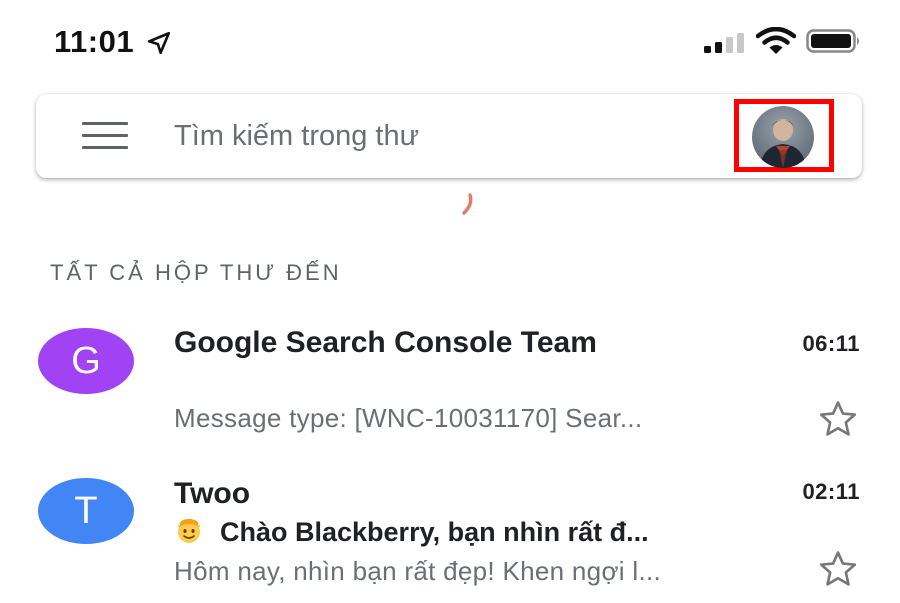 The height and width of the screenshot is (603, 900). Describe the element at coordinates (444, 136) in the screenshot. I see `search-input` at that location.